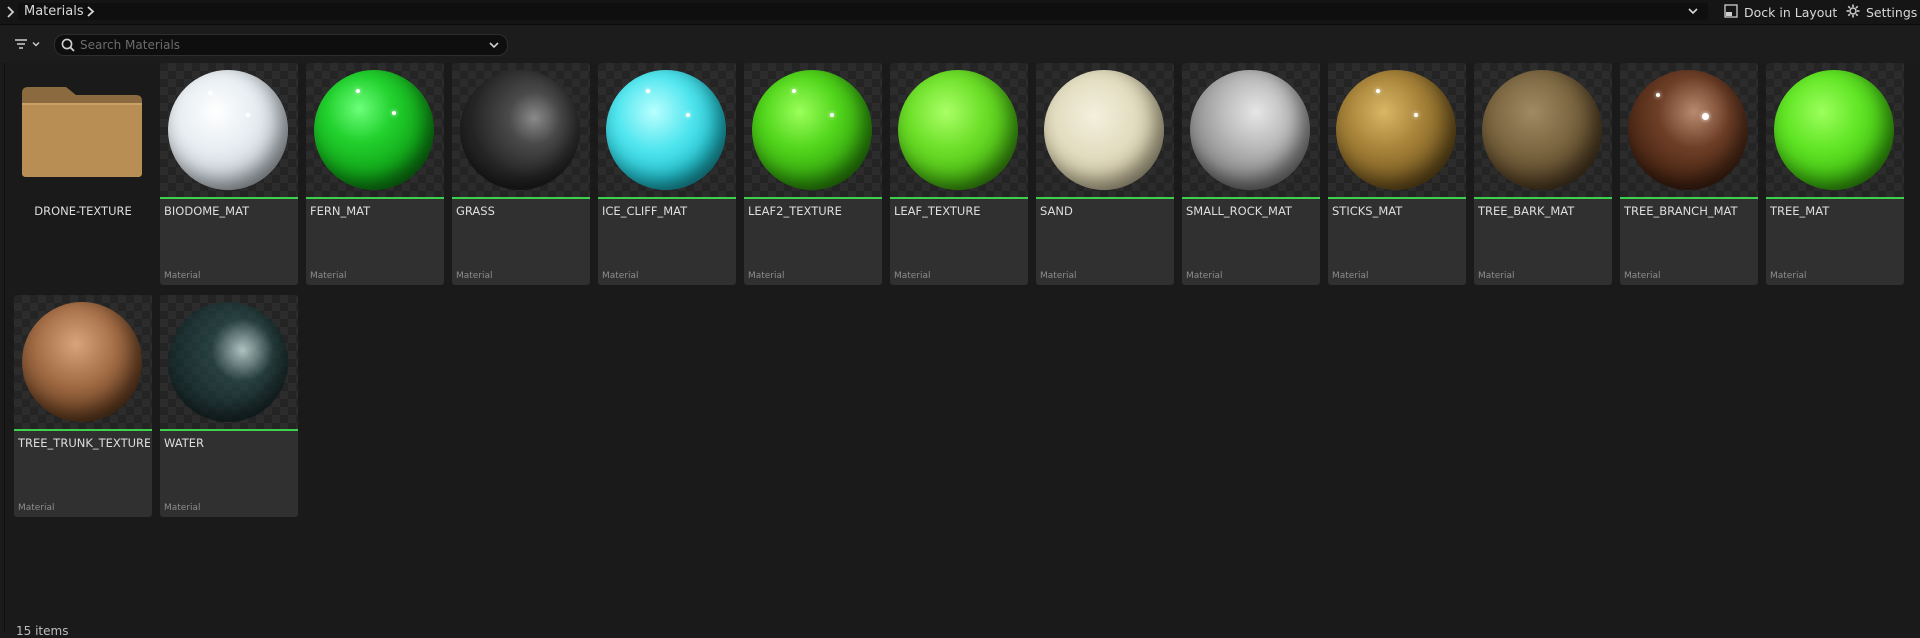 This screenshot has width=1920, height=638. What do you see at coordinates (340, 211) in the screenshot?
I see `asset-name: FERN_MAT` at bounding box center [340, 211].